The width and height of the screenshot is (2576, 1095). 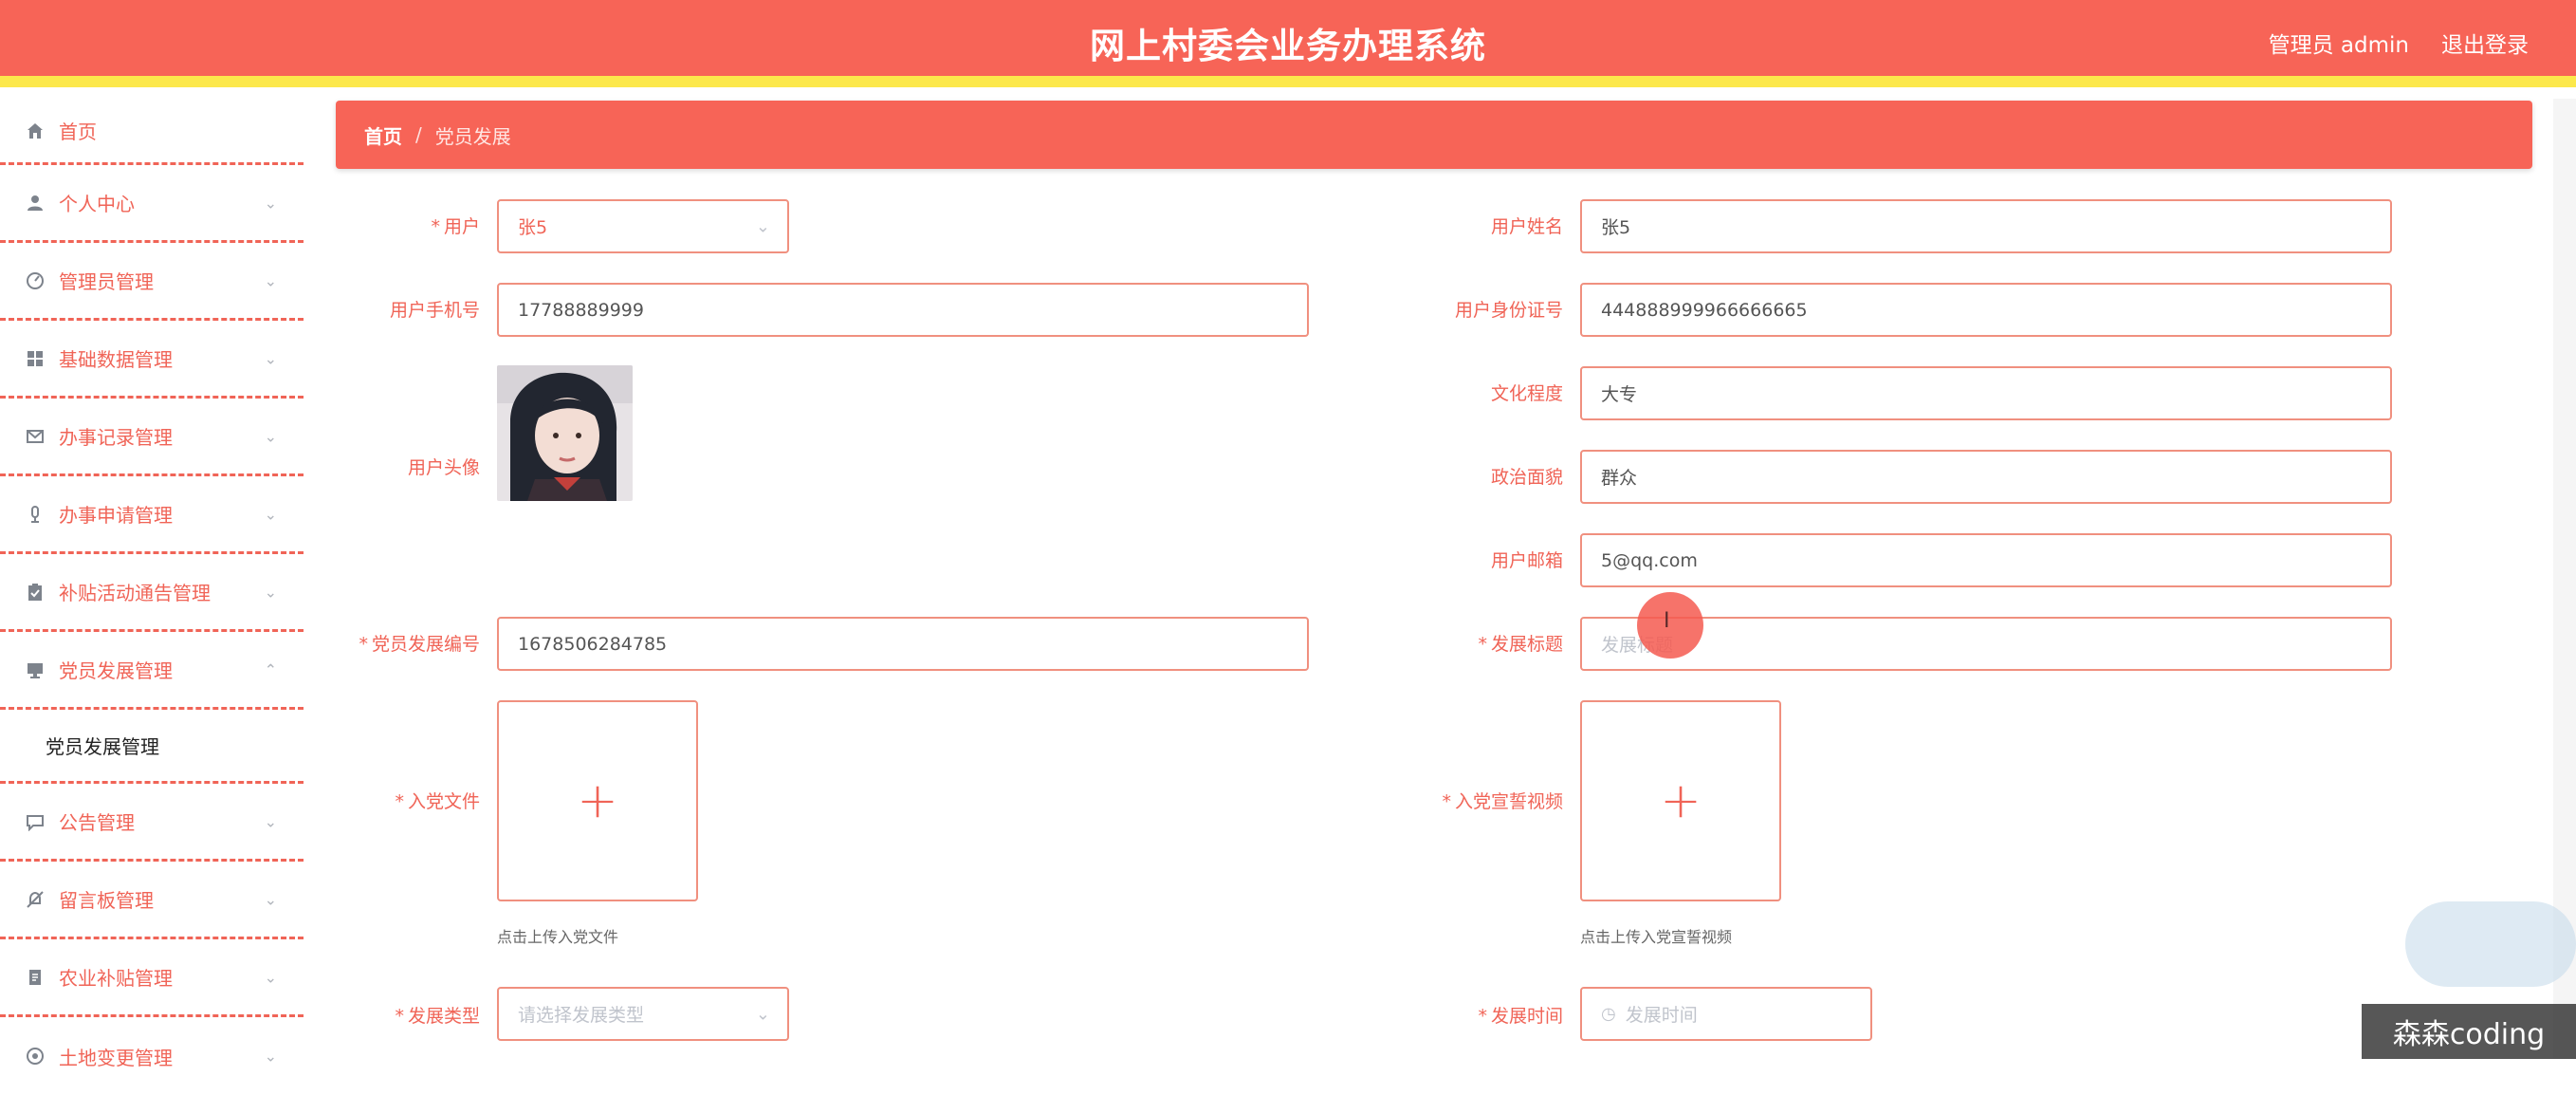 I want to click on breadcrumb-current: 党员发展, so click(x=473, y=135).